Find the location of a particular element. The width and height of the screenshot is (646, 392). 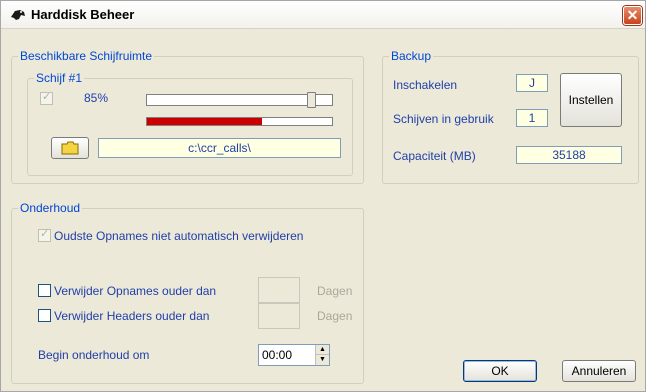

settings-button: Instellen is located at coordinates (591, 100).